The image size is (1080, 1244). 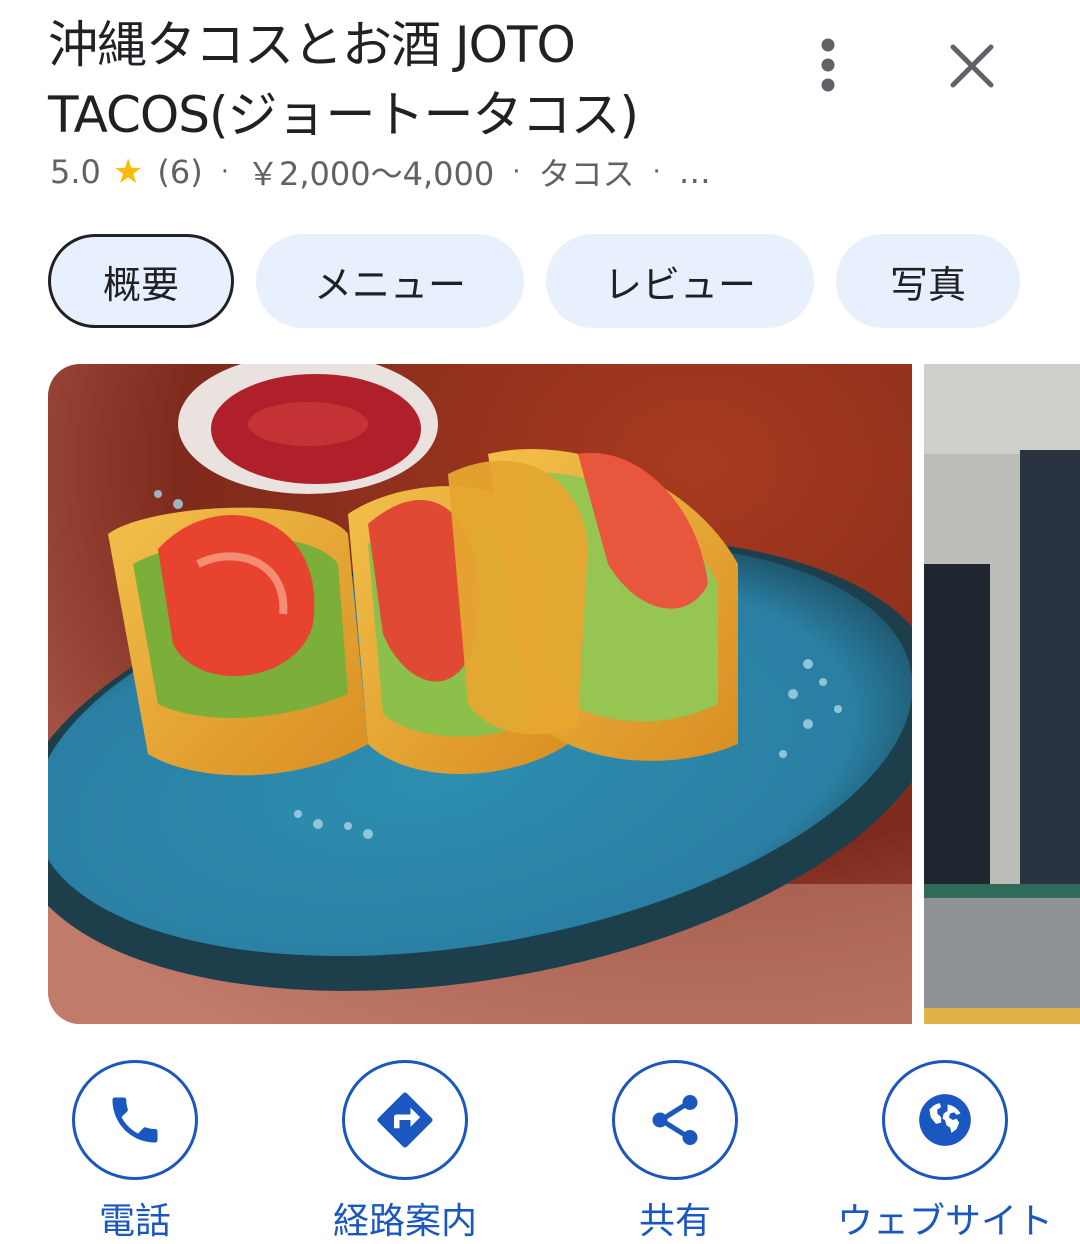 I want to click on close-icon, so click(x=972, y=66).